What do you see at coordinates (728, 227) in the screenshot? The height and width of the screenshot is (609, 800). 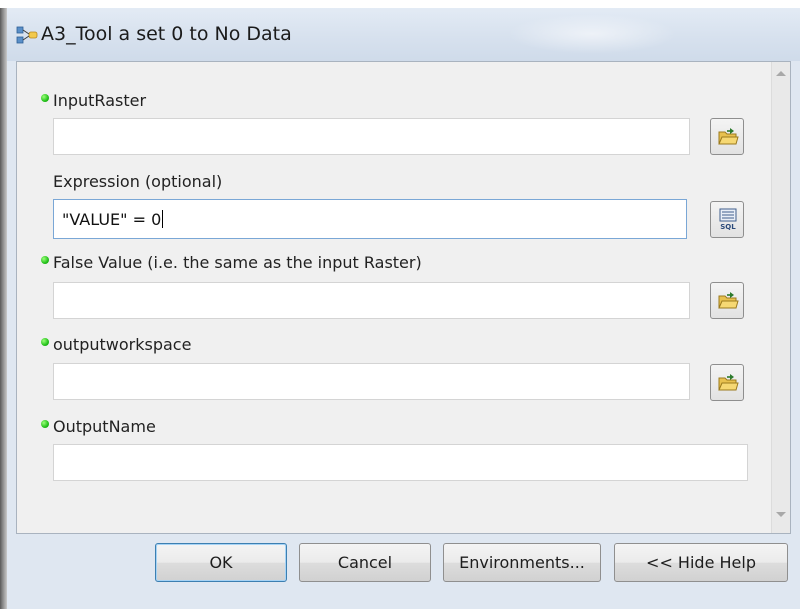 I see `sql-icon-label: SQL` at bounding box center [728, 227].